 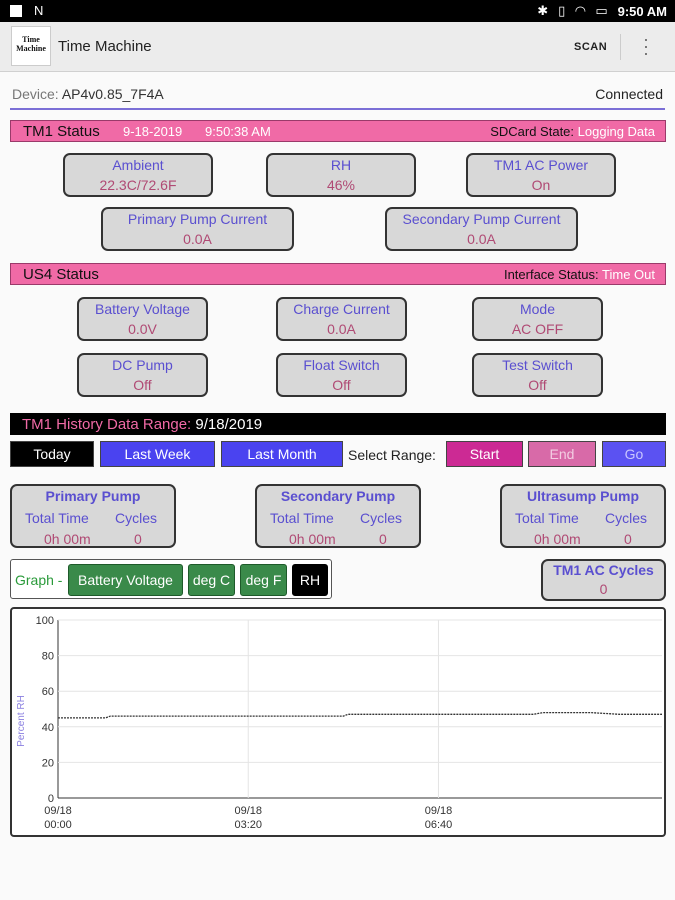 What do you see at coordinates (341, 319) in the screenshot?
I see `tile-charge-current: Charge Current 0.0A` at bounding box center [341, 319].